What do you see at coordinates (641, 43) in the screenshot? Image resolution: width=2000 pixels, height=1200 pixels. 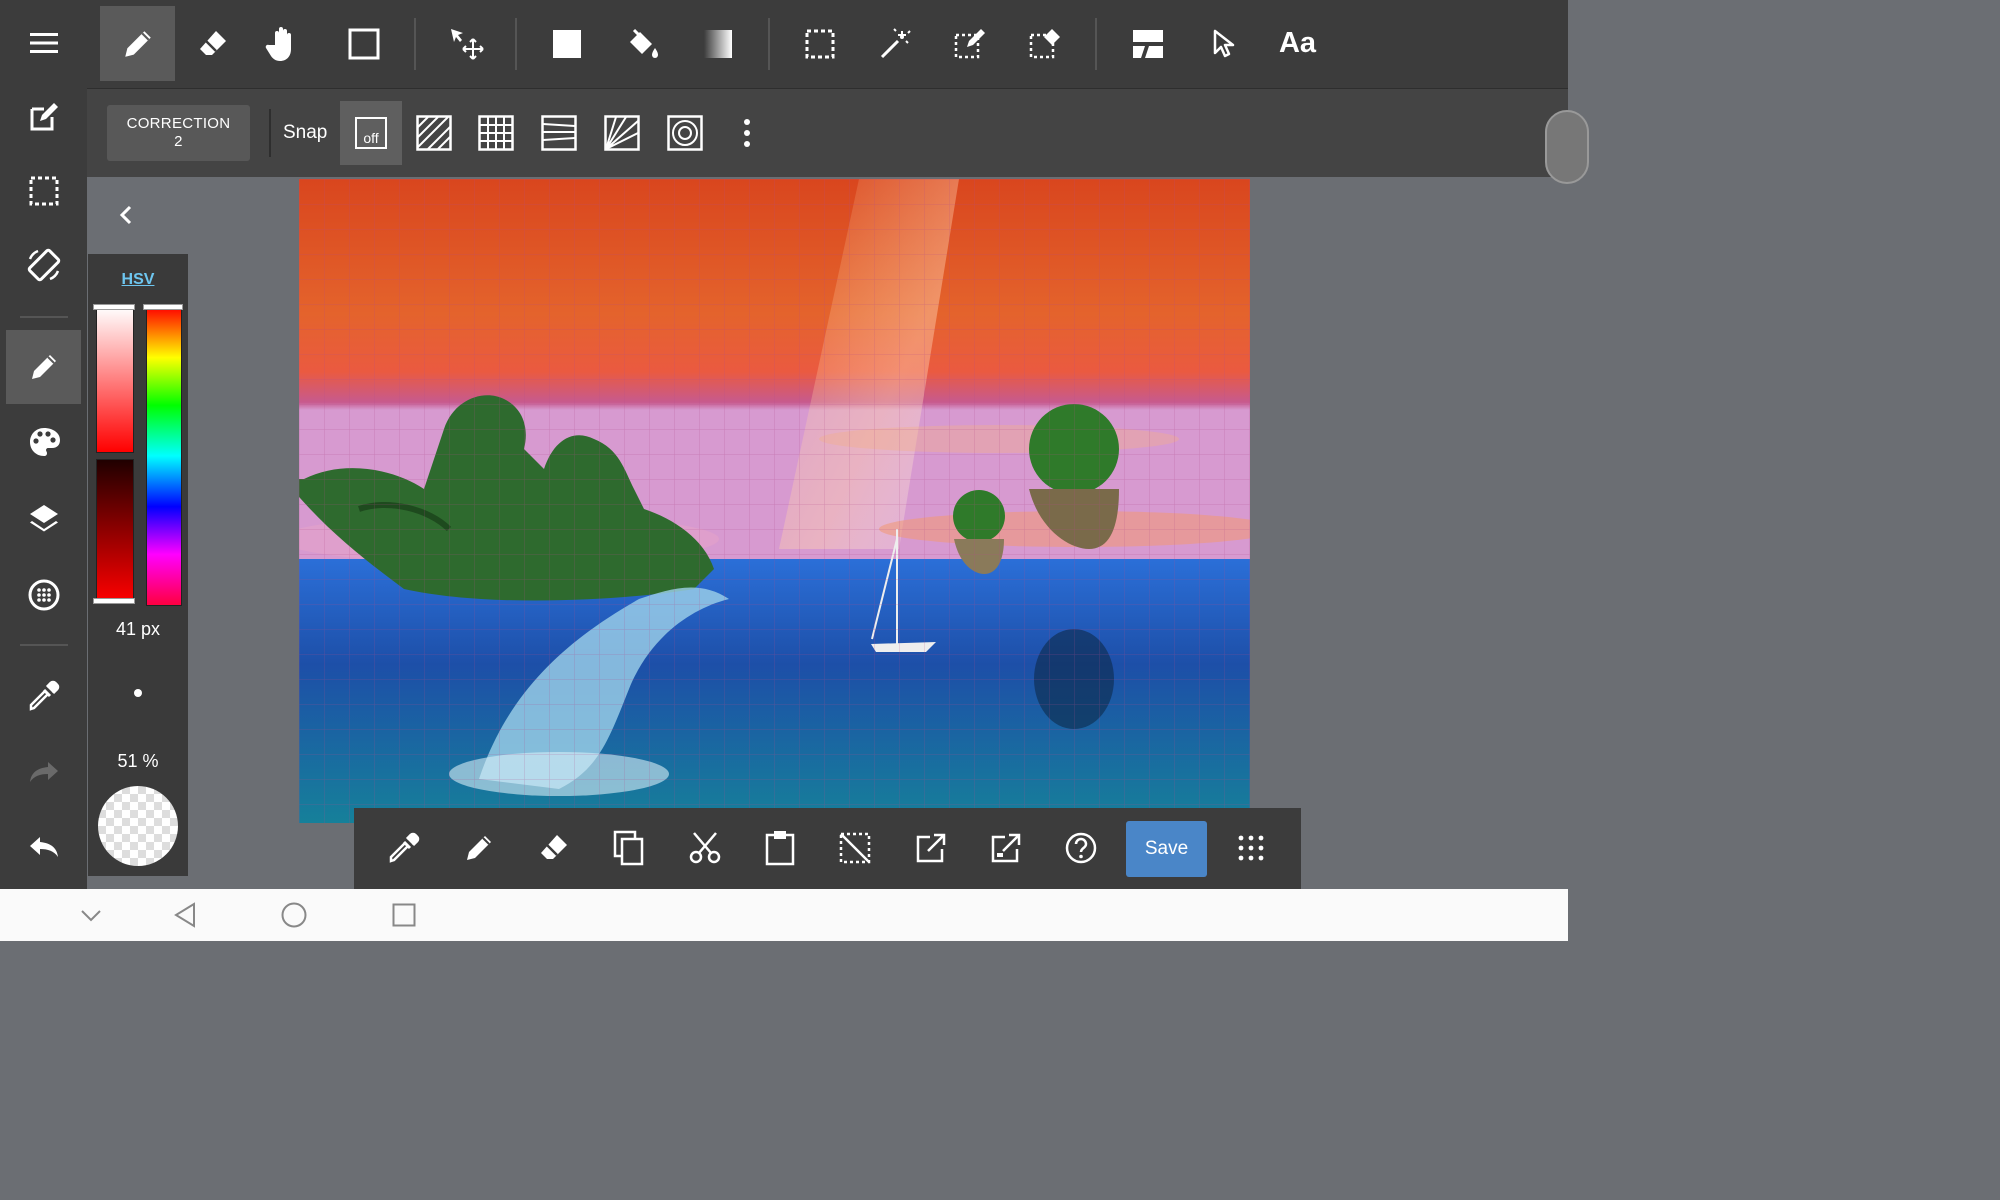 I see `bucket-tool-icon` at bounding box center [641, 43].